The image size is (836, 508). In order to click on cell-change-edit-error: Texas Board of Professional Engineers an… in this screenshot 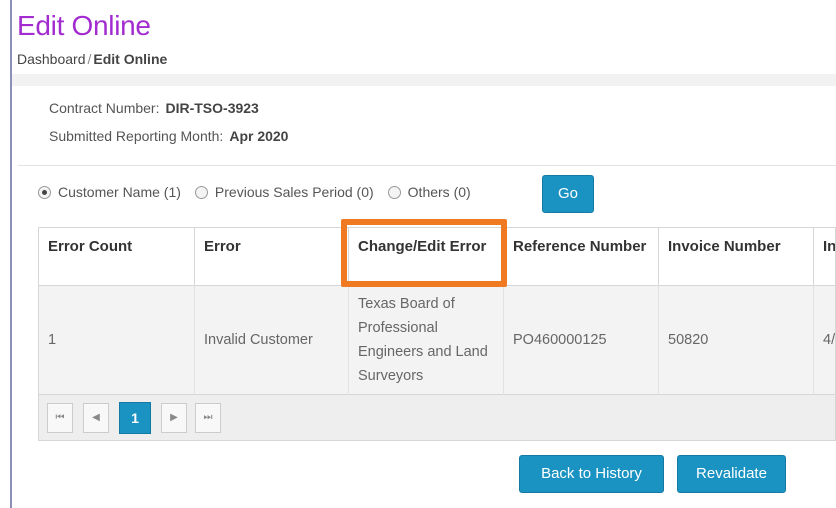, I will do `click(426, 340)`.